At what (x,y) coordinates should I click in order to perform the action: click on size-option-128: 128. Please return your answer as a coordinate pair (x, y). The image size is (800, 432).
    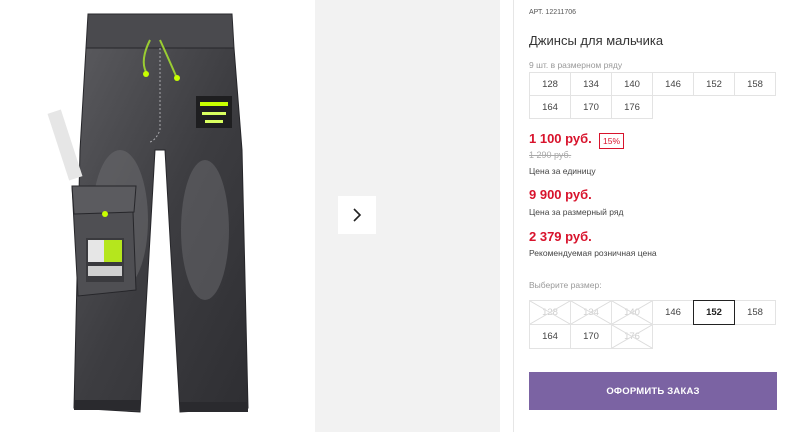
    Looking at the image, I should click on (550, 312).